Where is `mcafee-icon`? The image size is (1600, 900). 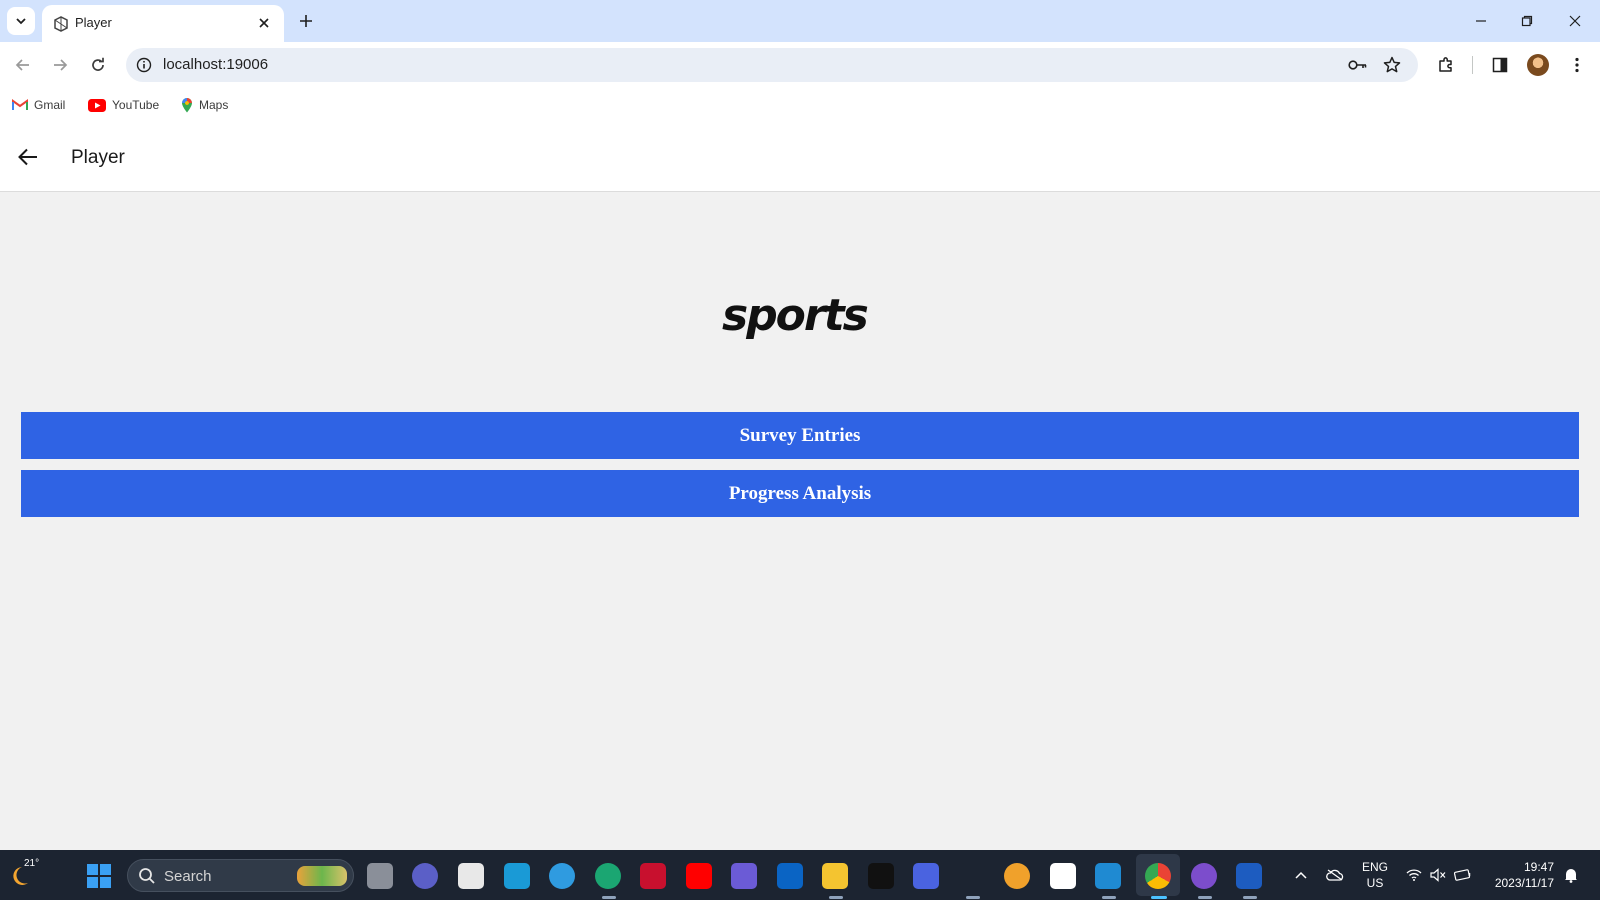
mcafee-icon is located at coordinates (653, 876).